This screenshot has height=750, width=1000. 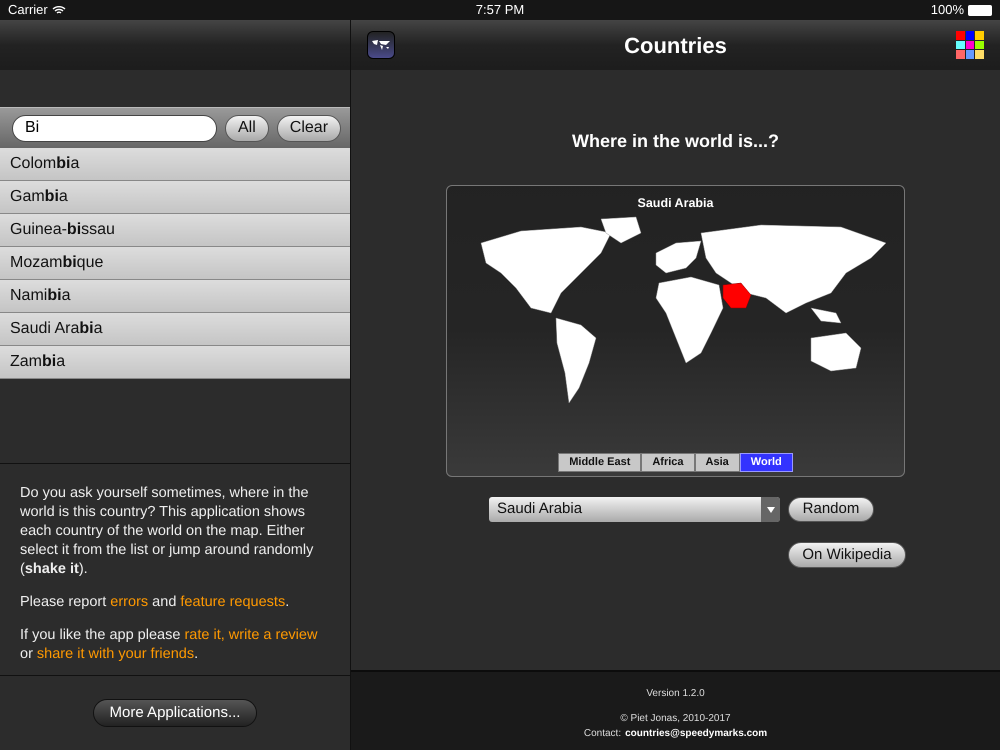 I want to click on contact-label: Contact:, so click(x=603, y=734).